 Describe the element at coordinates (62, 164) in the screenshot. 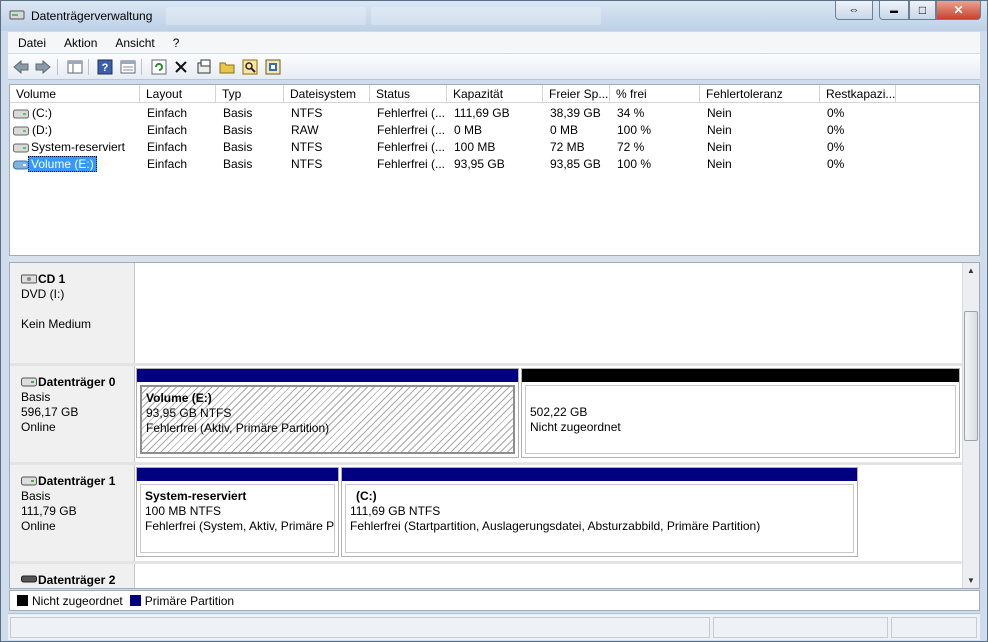

I see `volume-name: Volume (E:)` at that location.